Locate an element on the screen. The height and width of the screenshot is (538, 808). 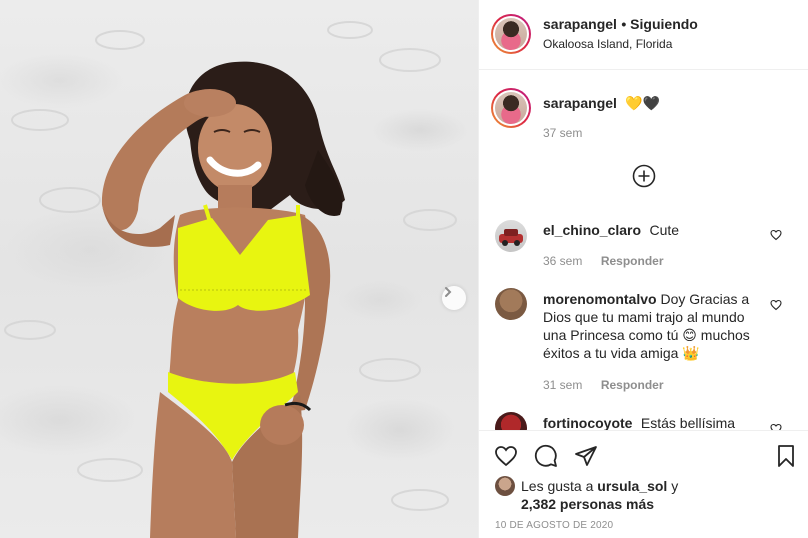
chevron-right-icon is located at coordinates (448, 292).